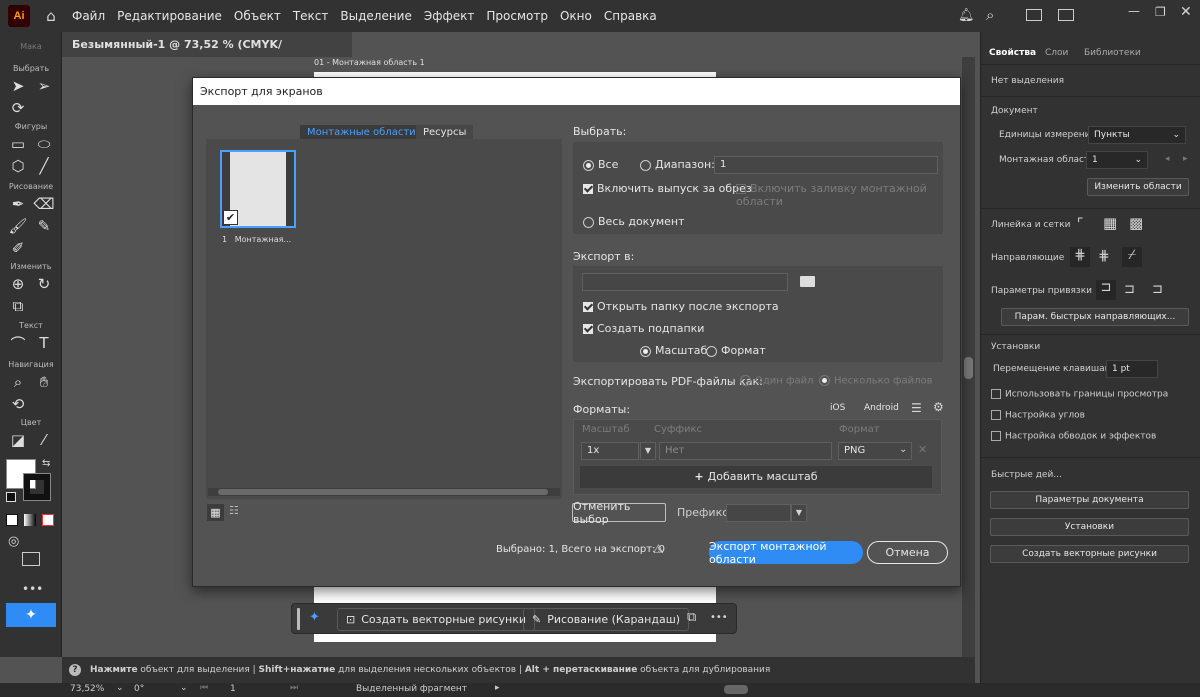  I want to click on tab-libraries: Библиотеки, so click(1112, 53).